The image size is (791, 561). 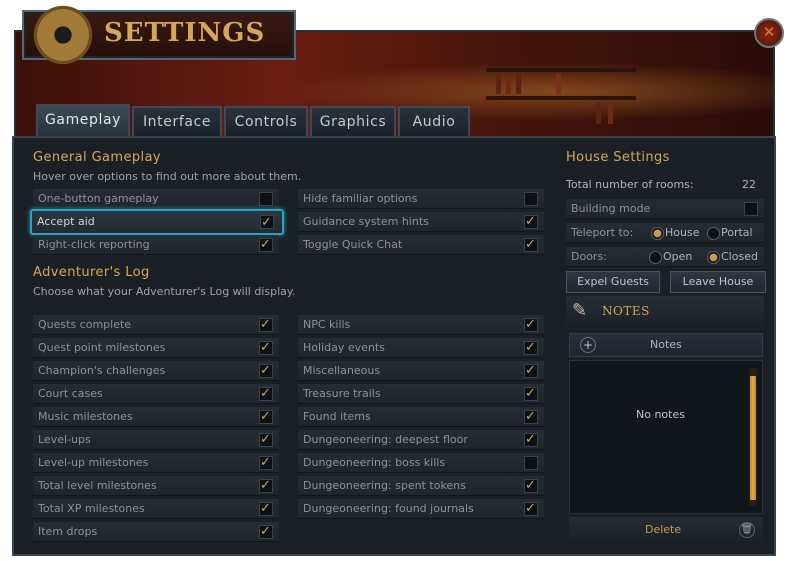 I want to click on option-label: Music milestones, so click(x=85, y=416).